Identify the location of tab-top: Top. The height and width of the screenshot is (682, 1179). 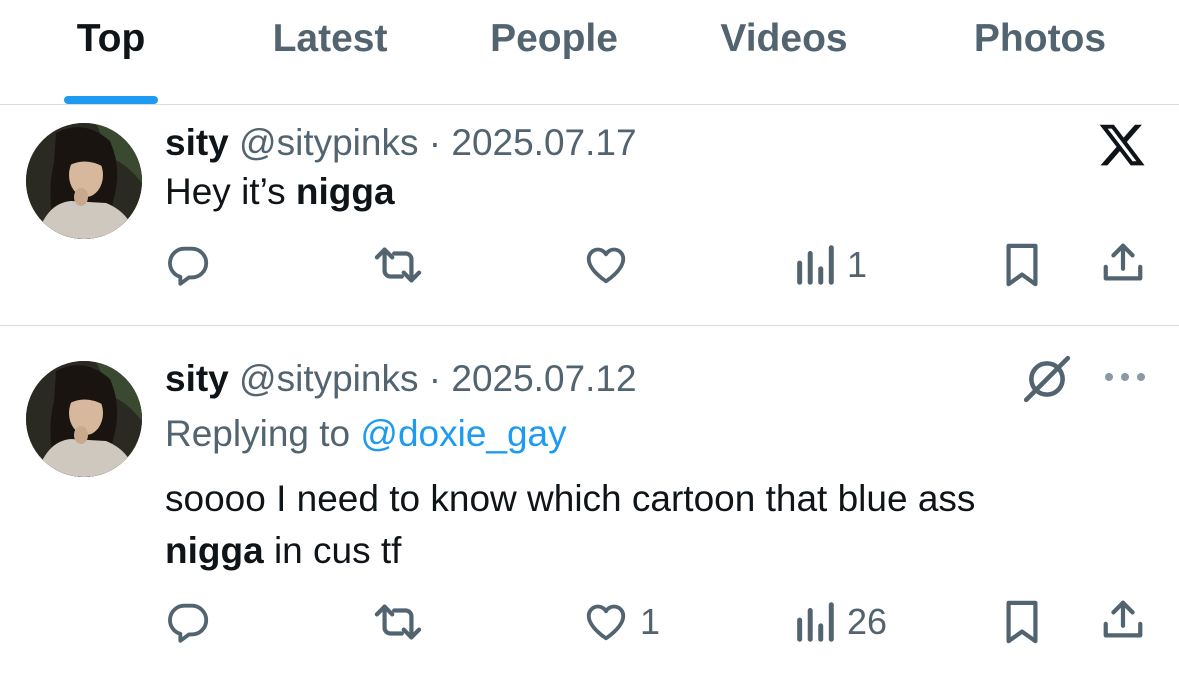
(111, 39).